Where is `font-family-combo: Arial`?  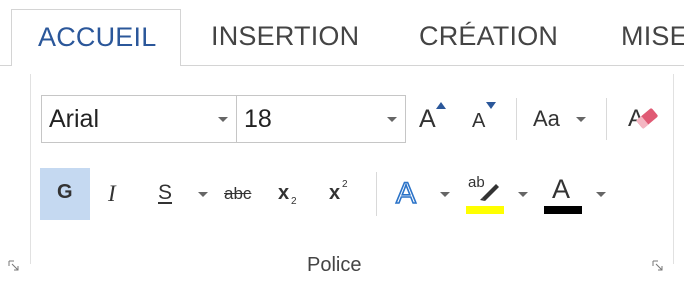
font-family-combo: Arial is located at coordinates (139, 119).